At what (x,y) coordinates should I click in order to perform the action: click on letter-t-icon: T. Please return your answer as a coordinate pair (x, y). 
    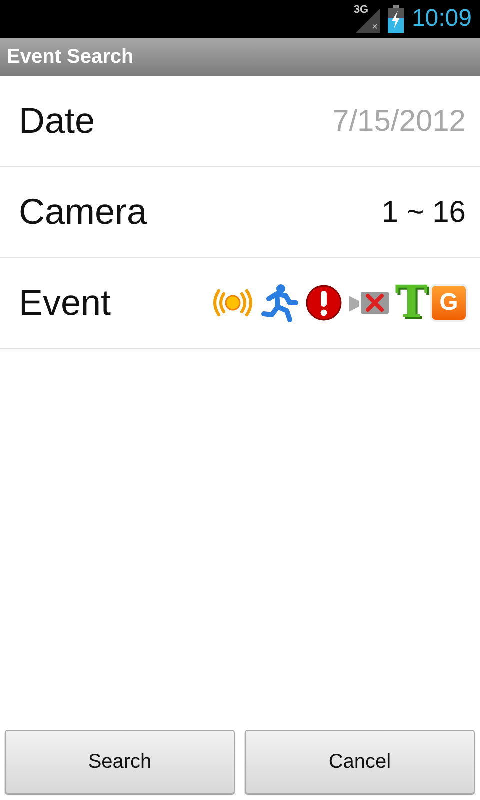
    Looking at the image, I should click on (411, 303).